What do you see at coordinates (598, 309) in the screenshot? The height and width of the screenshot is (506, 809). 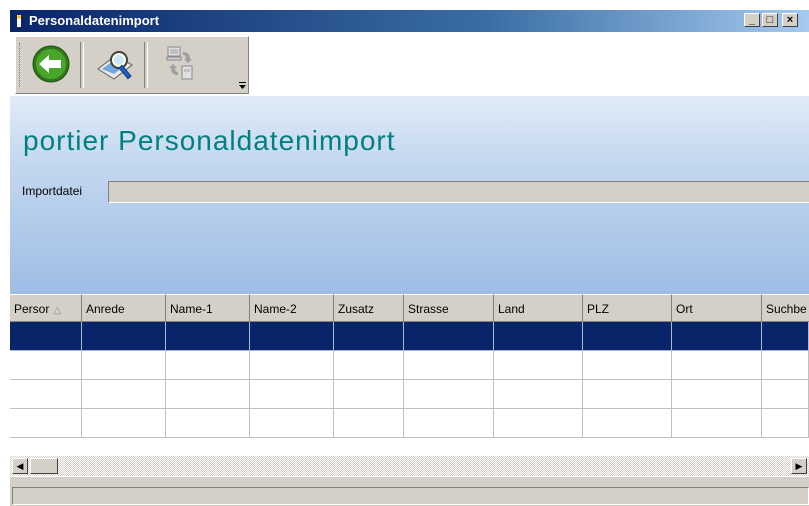 I see `column-header-label: PLZ` at bounding box center [598, 309].